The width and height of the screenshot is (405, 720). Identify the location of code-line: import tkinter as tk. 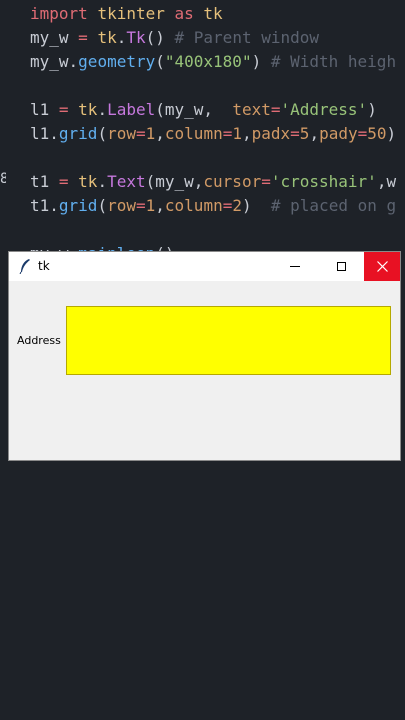
(126, 14).